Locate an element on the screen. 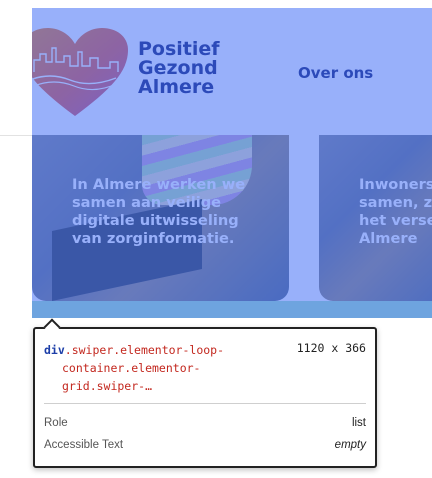 Image resolution: width=432 pixels, height=478 pixels. brand-name: Positief Gezond Almere is located at coordinates (179, 68).